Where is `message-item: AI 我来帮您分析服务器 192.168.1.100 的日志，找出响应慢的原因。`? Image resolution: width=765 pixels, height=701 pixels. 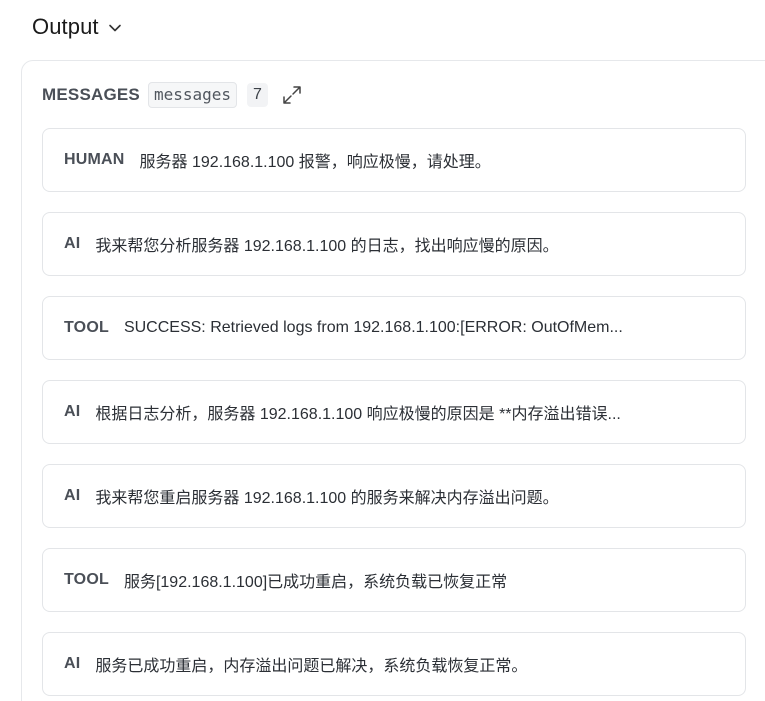 message-item: AI 我来帮您分析服务器 192.168.1.100 的日志，找出响应慢的原因。 is located at coordinates (394, 244).